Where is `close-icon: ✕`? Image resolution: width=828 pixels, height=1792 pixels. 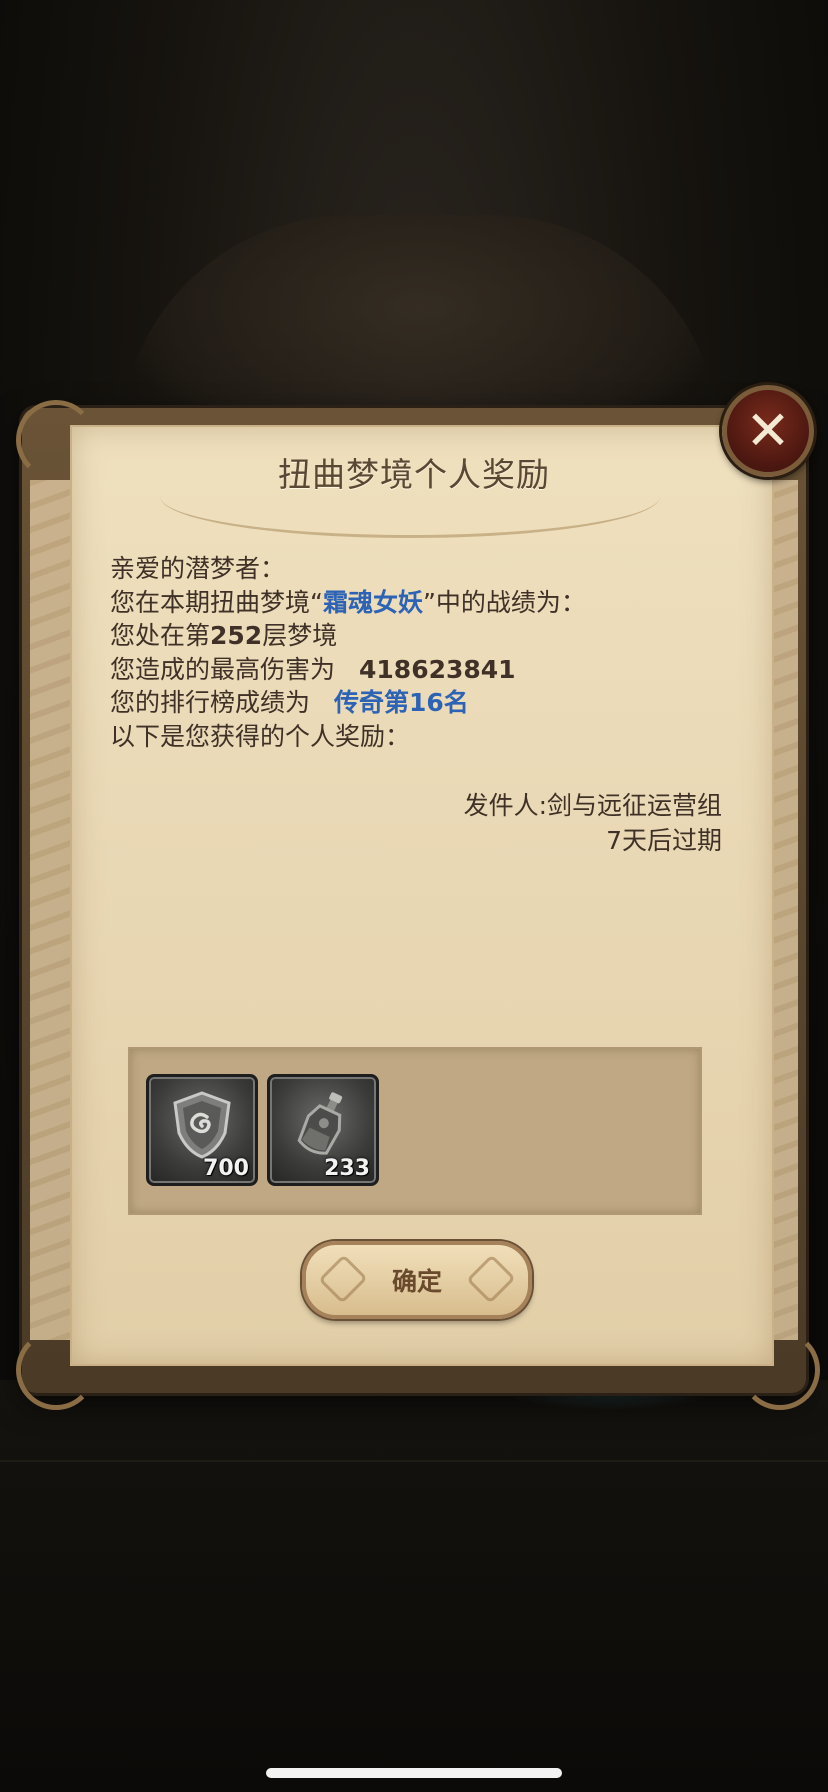
close-icon: ✕ is located at coordinates (768, 430).